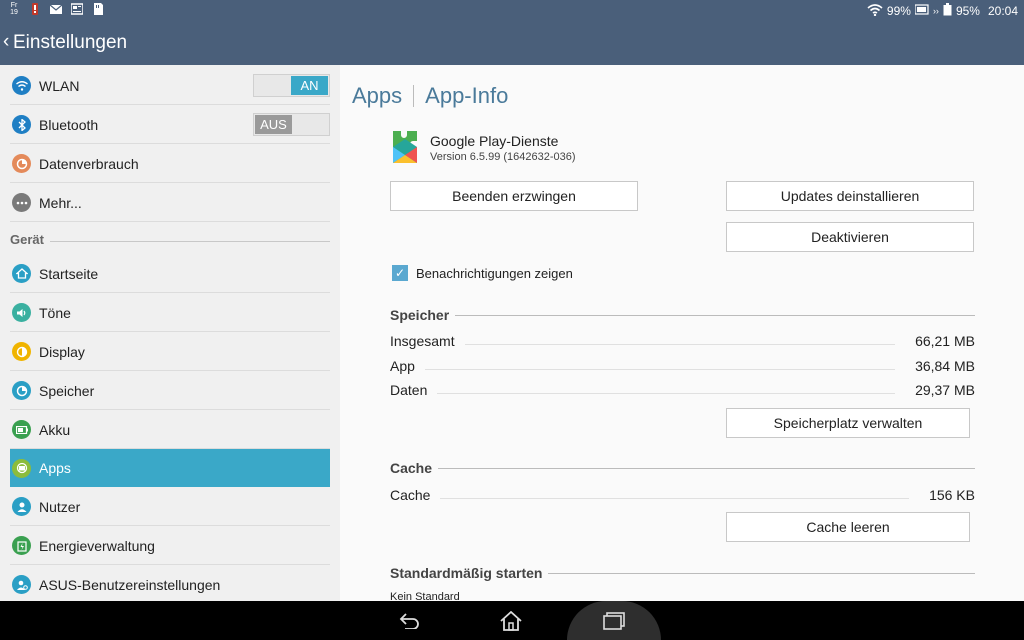 The width and height of the screenshot is (1024, 640). I want to click on mail-icon, so click(56, 9).